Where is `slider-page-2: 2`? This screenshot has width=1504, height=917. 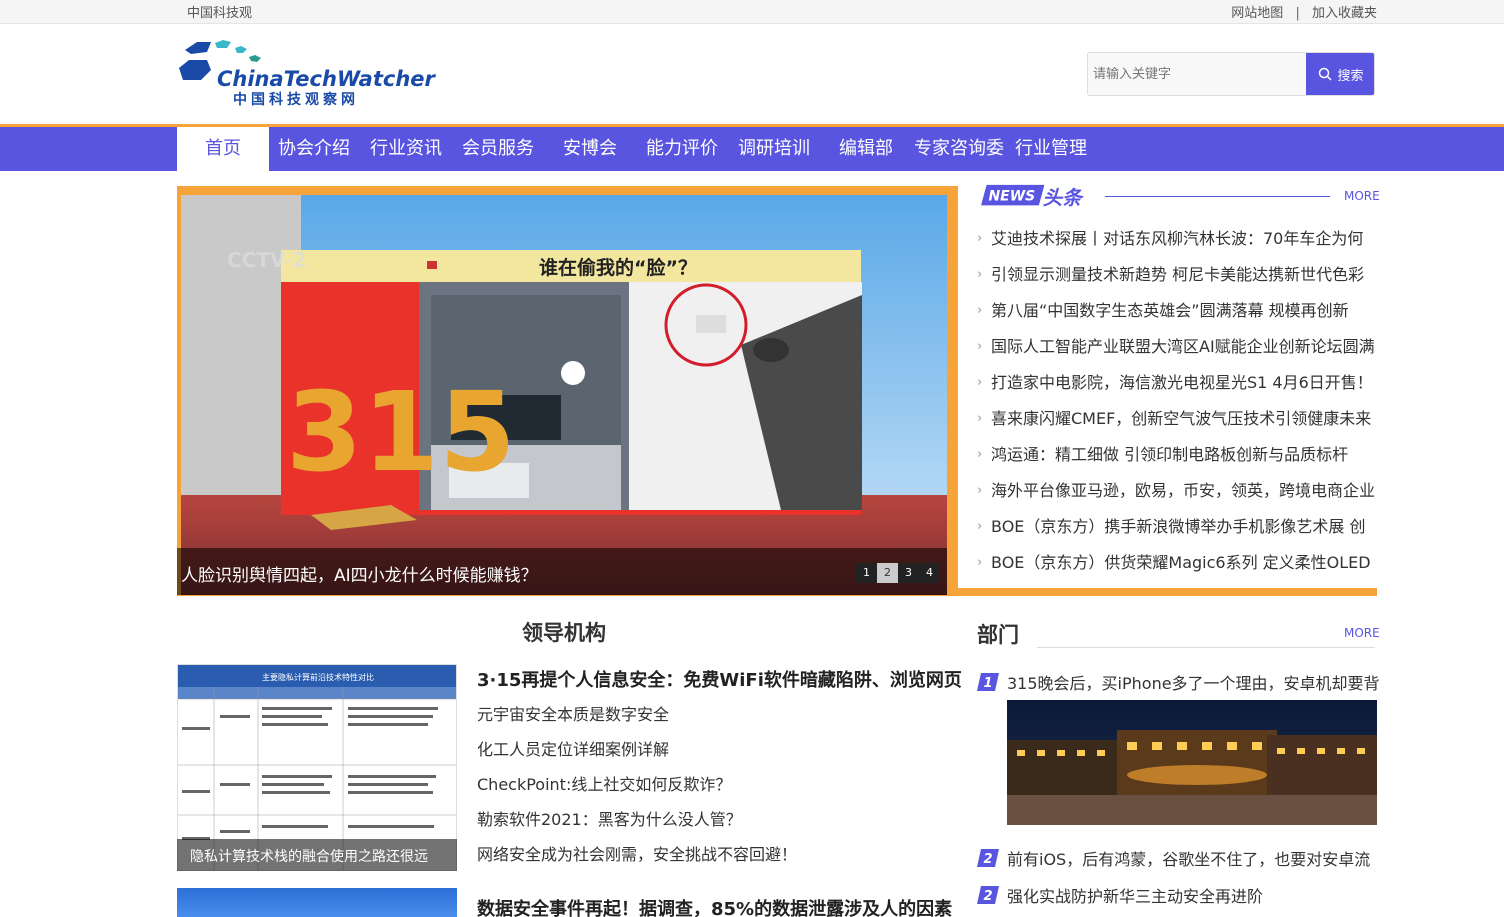
slider-page-2: 2 is located at coordinates (887, 573).